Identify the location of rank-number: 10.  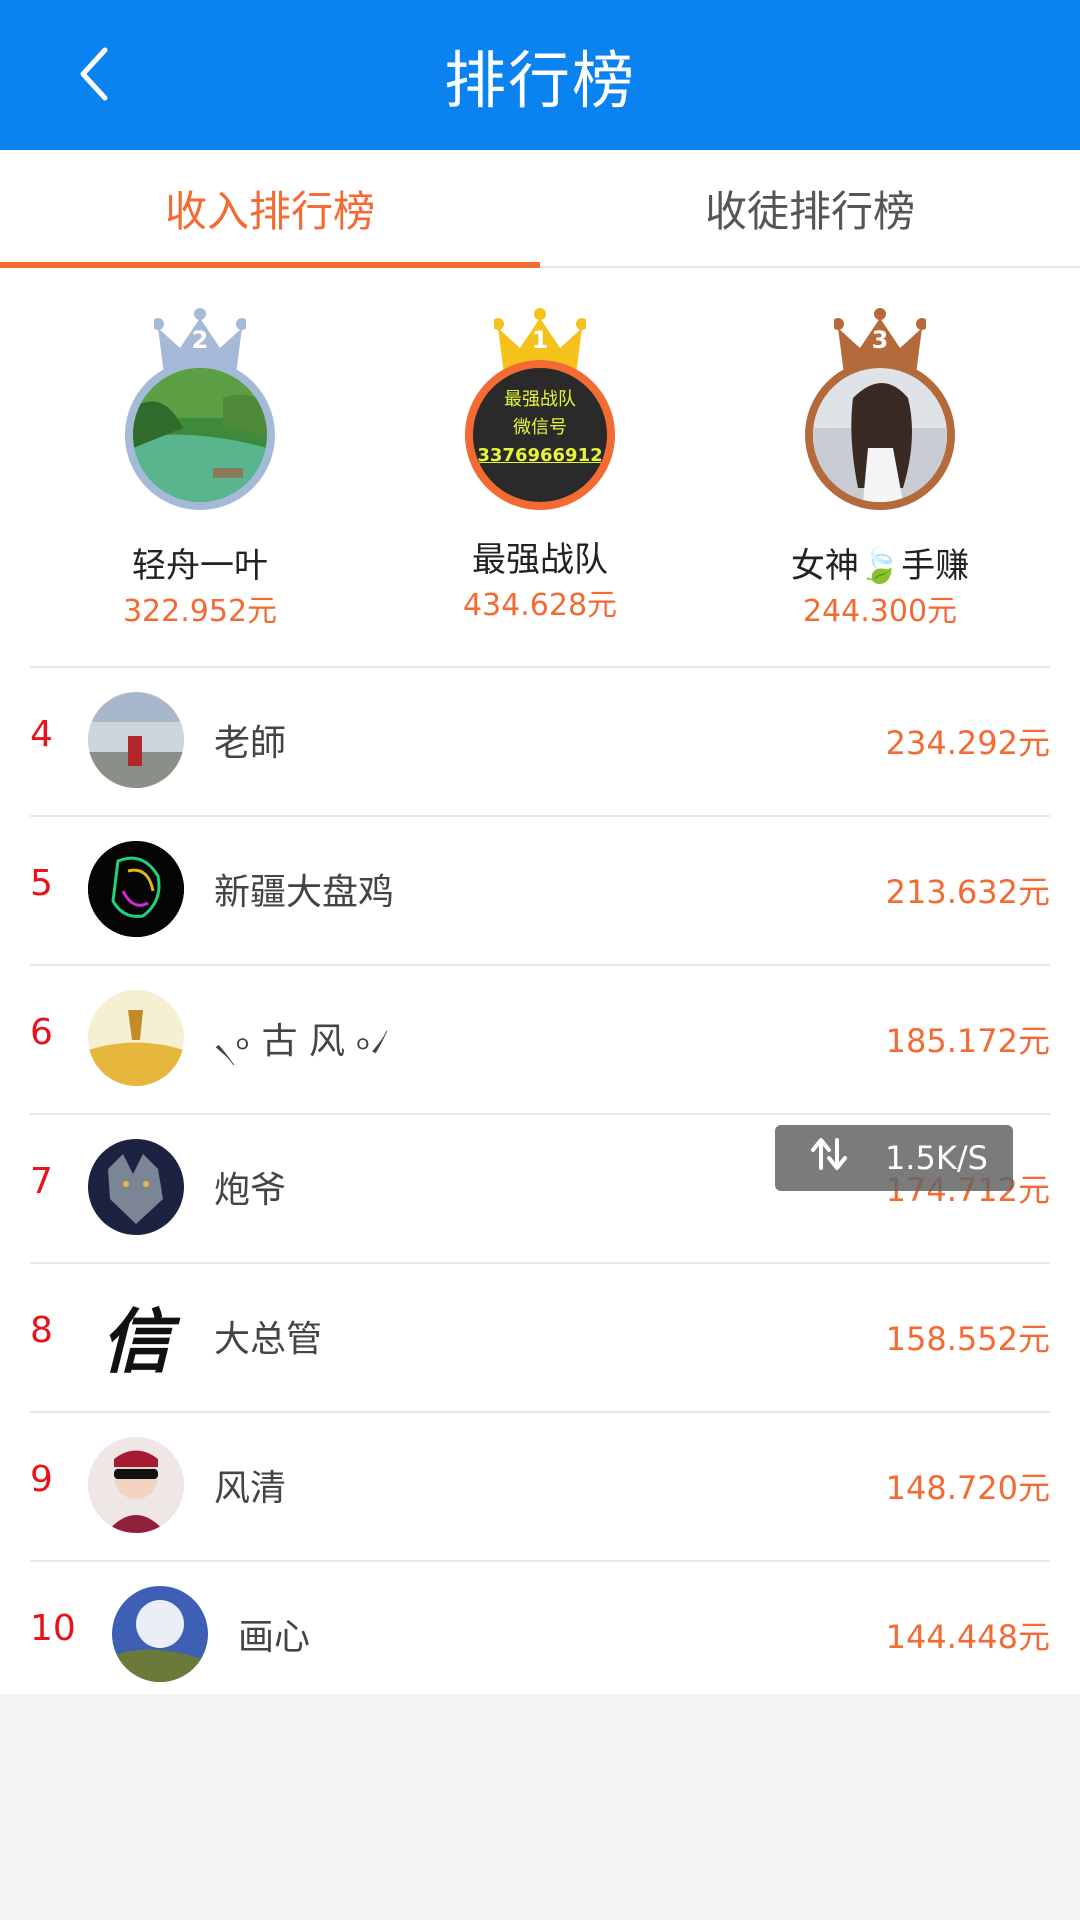
(53, 1628).